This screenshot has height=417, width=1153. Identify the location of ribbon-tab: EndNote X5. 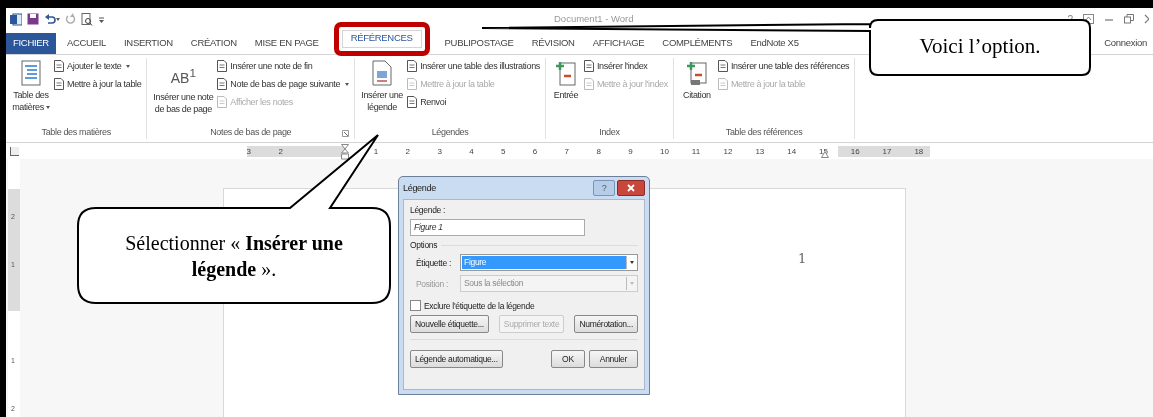
(774, 43).